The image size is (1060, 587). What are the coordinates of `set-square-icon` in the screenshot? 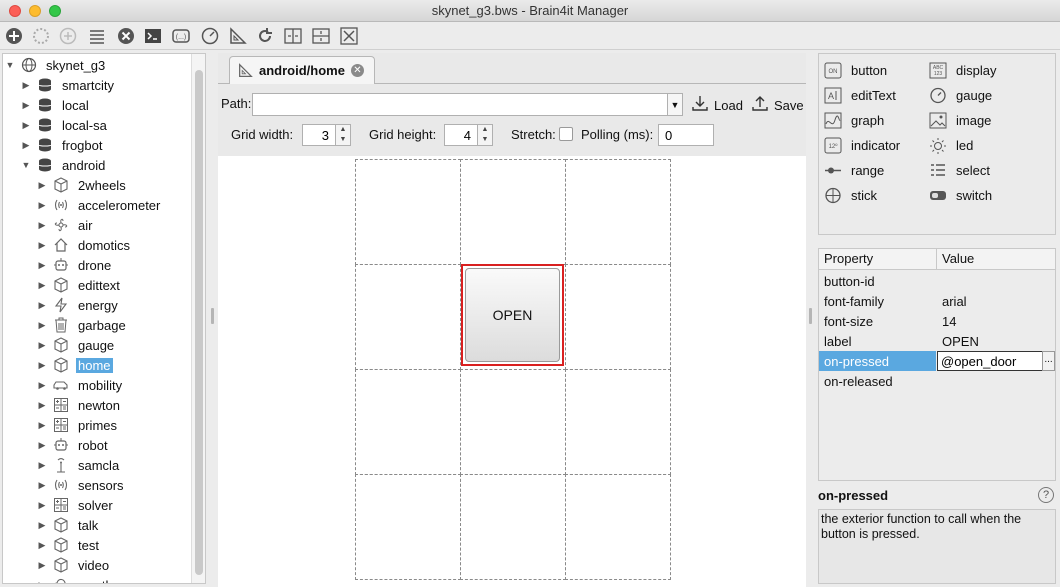 It's located at (238, 36).